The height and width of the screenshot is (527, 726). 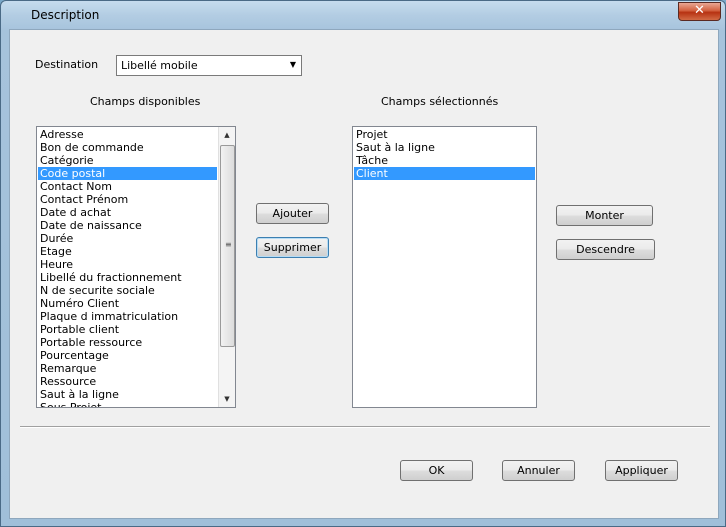 What do you see at coordinates (227, 135) in the screenshot?
I see `scroll-up-arrow-icon: ▲` at bounding box center [227, 135].